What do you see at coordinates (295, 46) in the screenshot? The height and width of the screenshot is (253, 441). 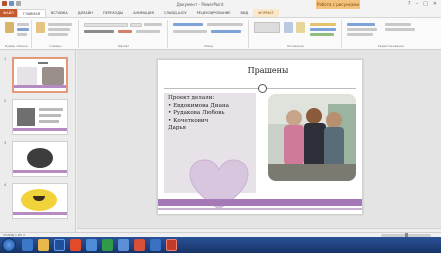 I see `group-label-drawing: Рисование` at bounding box center [295, 46].